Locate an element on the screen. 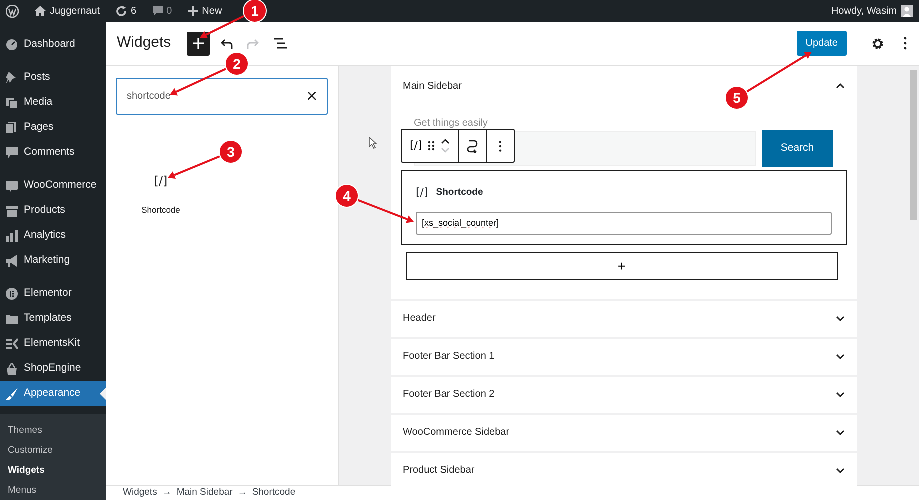 This screenshot has width=919, height=500. close-icon is located at coordinates (312, 96).